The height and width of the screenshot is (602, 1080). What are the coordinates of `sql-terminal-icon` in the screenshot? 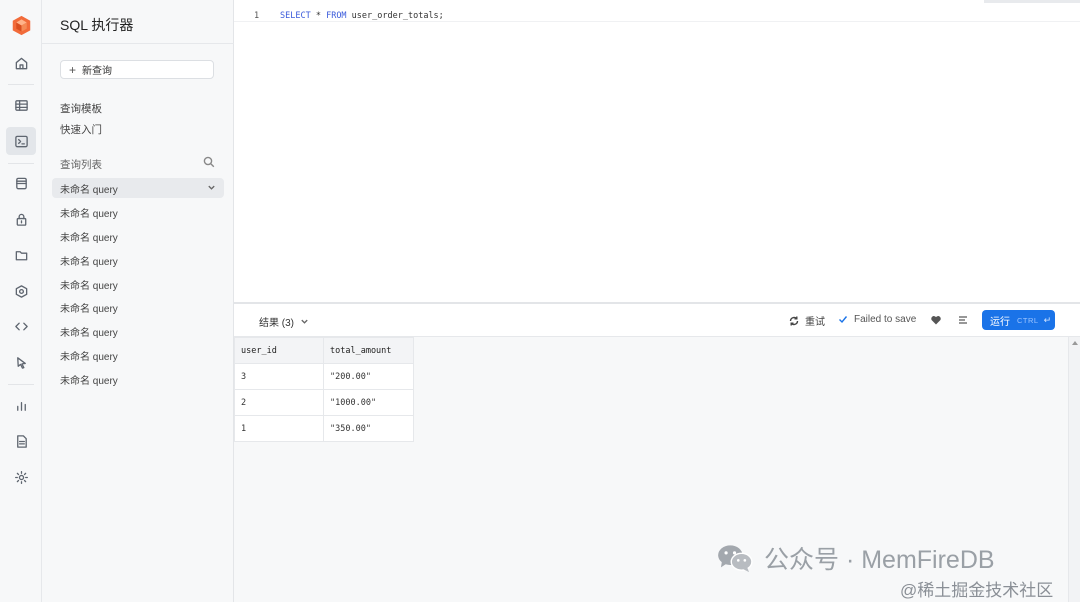 It's located at (21, 141).